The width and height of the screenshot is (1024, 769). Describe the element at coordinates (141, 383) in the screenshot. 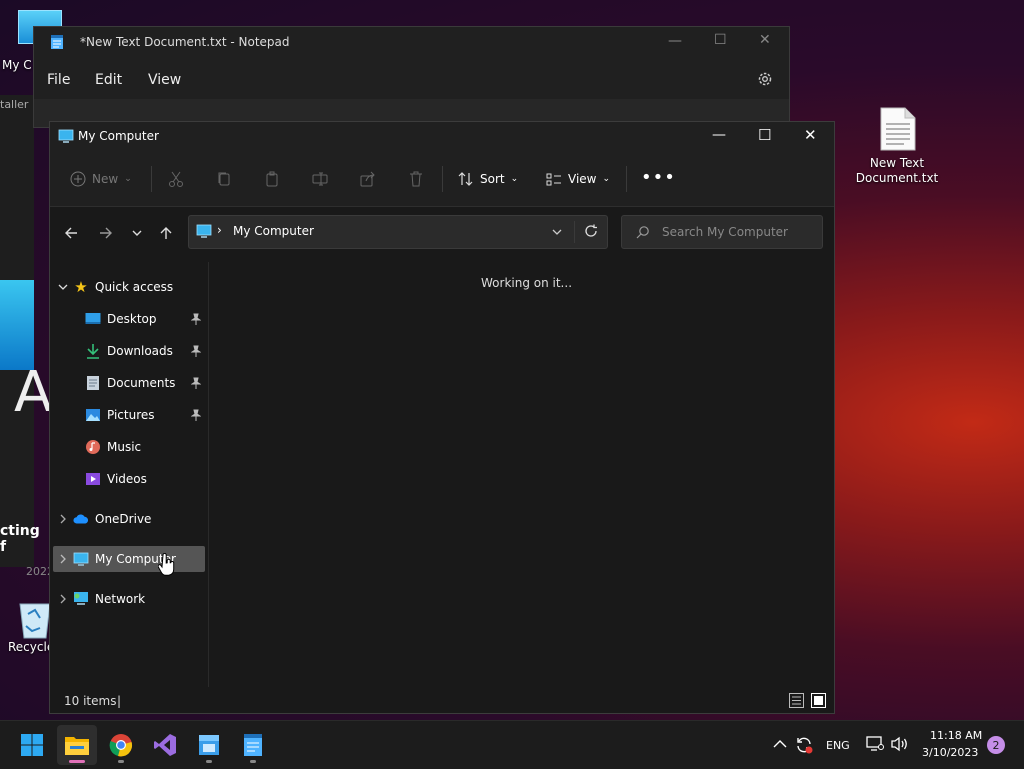

I see `sidebar-item-label: Documents` at that location.